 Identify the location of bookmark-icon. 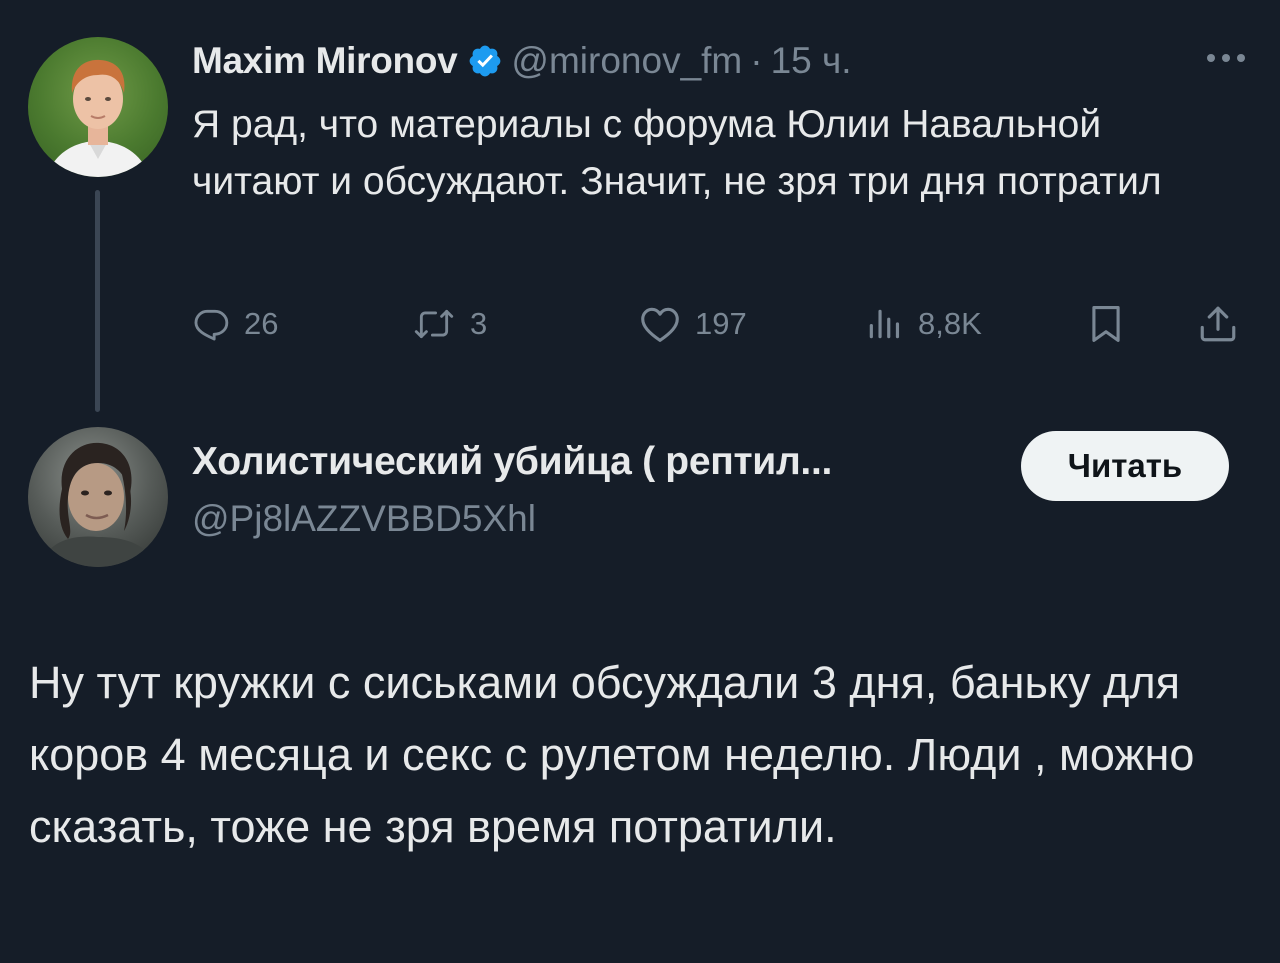
(1106, 324).